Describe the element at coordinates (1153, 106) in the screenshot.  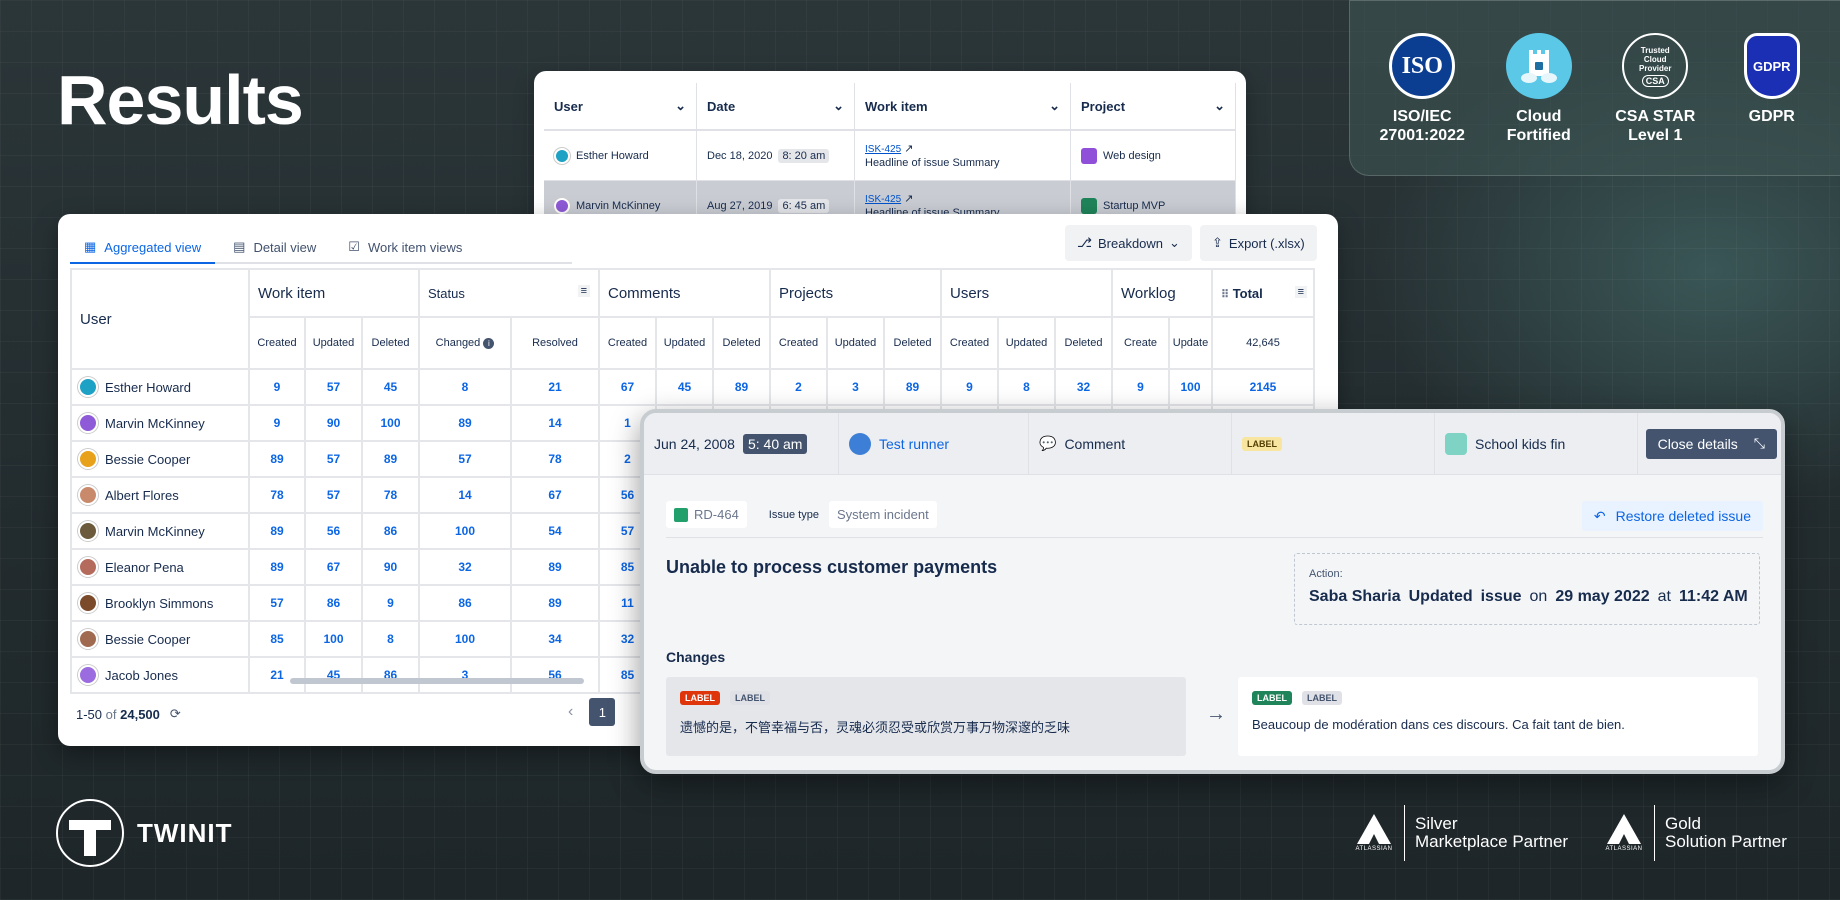
I see `column-header-project: Project ⌄` at that location.